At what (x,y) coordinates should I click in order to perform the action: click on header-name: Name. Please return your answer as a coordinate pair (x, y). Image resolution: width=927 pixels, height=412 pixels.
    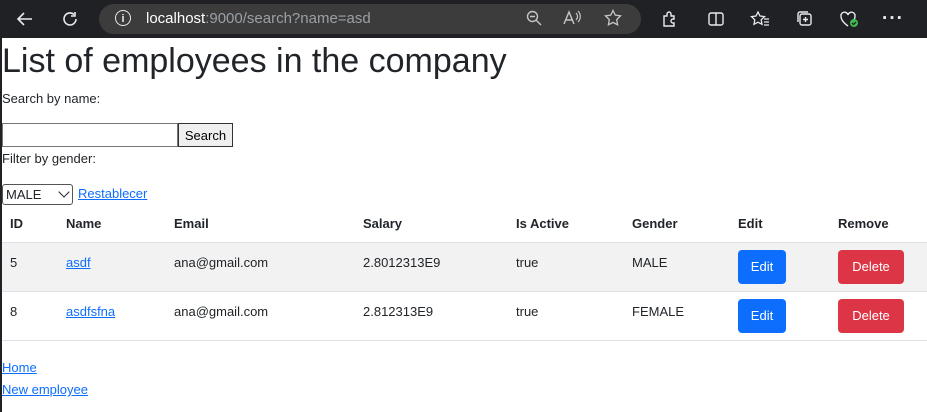
    Looking at the image, I should click on (112, 224).